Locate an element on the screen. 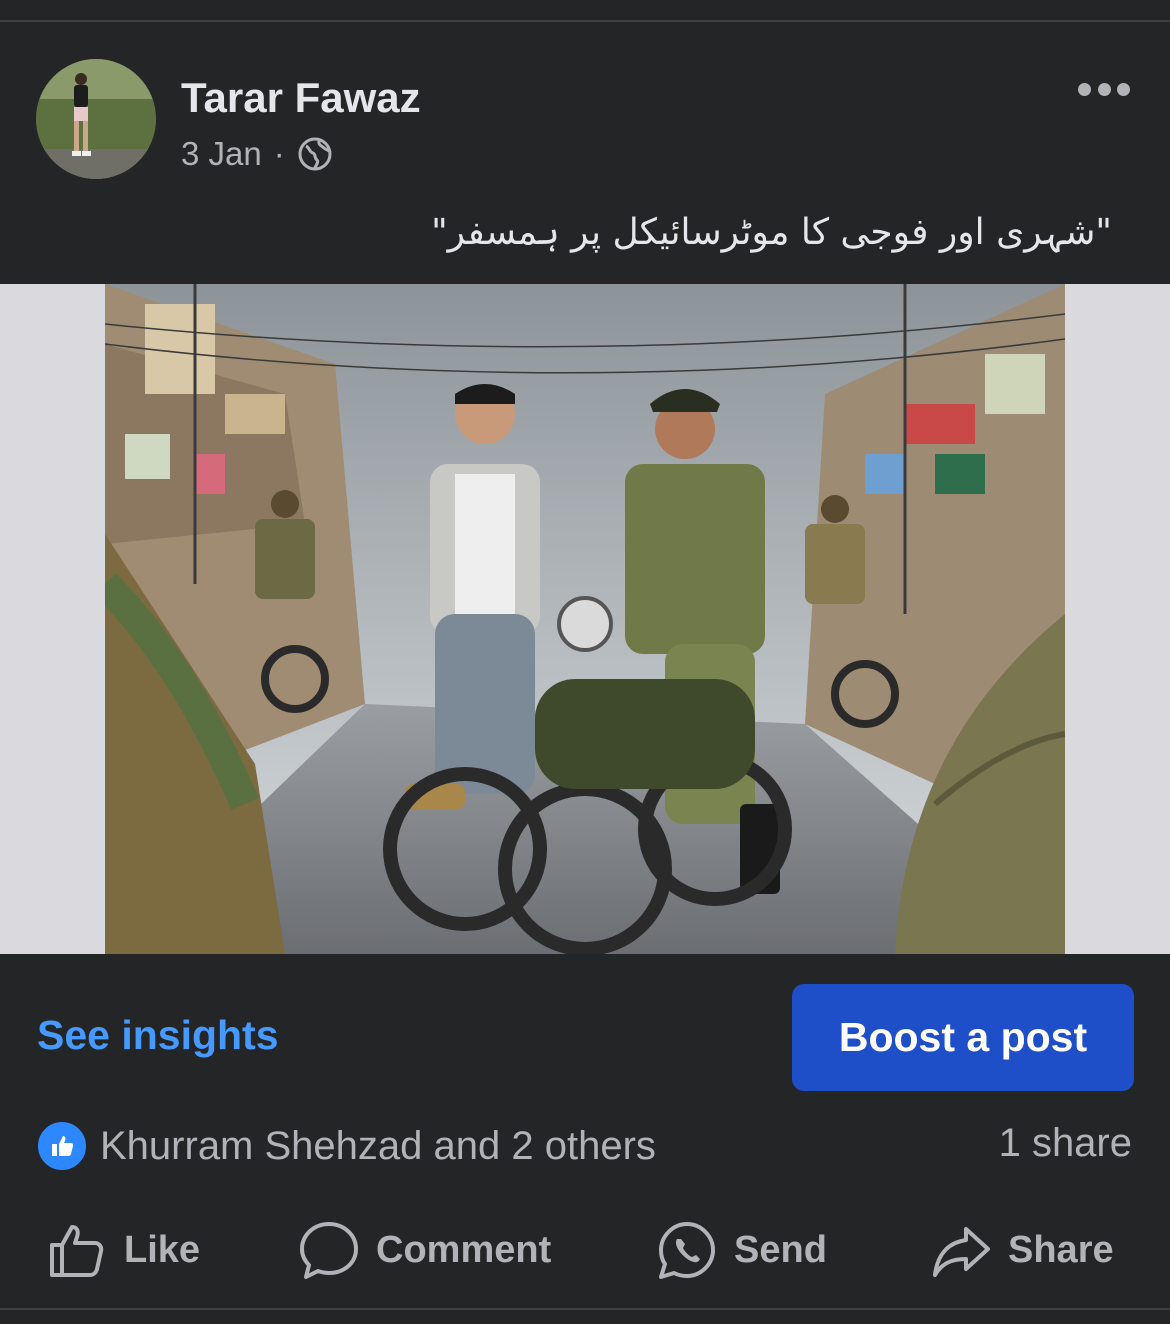 This screenshot has height=1324, width=1170. comment-button: Comment is located at coordinates (424, 1250).